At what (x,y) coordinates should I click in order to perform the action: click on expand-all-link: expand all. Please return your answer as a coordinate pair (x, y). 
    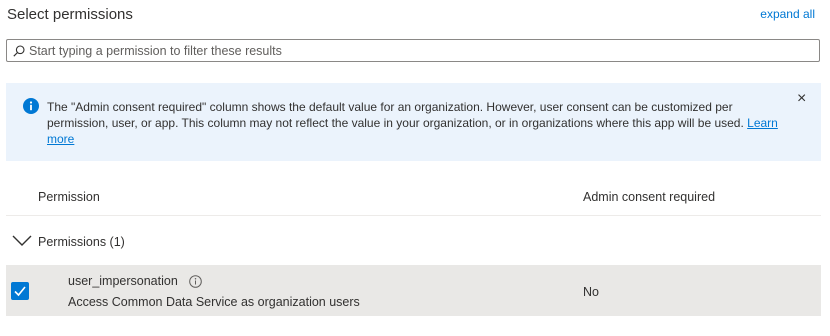
    Looking at the image, I should click on (787, 14).